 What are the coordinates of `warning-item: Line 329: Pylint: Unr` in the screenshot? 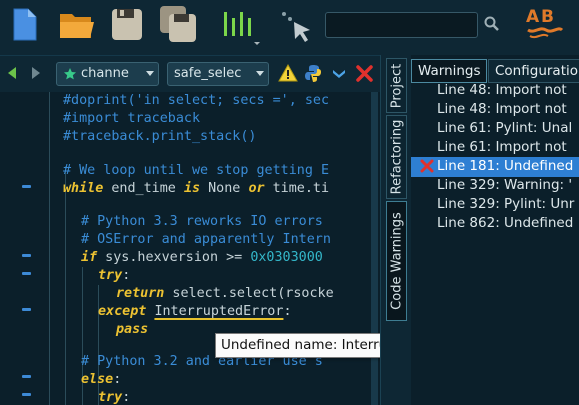 It's located at (505, 204).